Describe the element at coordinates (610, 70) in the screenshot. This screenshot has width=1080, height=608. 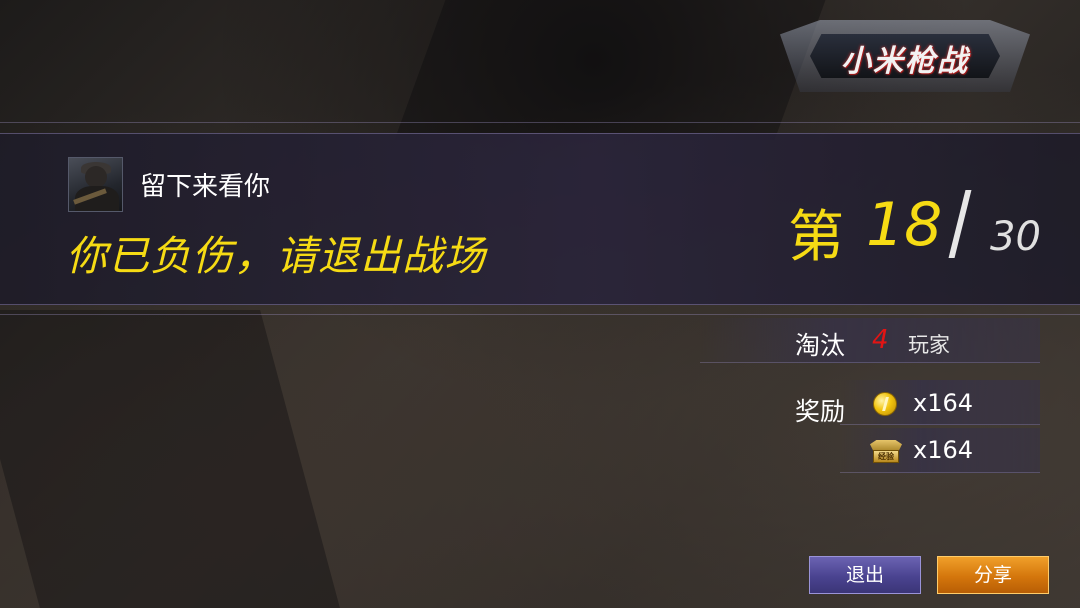
I see `background-shadow-shape` at that location.